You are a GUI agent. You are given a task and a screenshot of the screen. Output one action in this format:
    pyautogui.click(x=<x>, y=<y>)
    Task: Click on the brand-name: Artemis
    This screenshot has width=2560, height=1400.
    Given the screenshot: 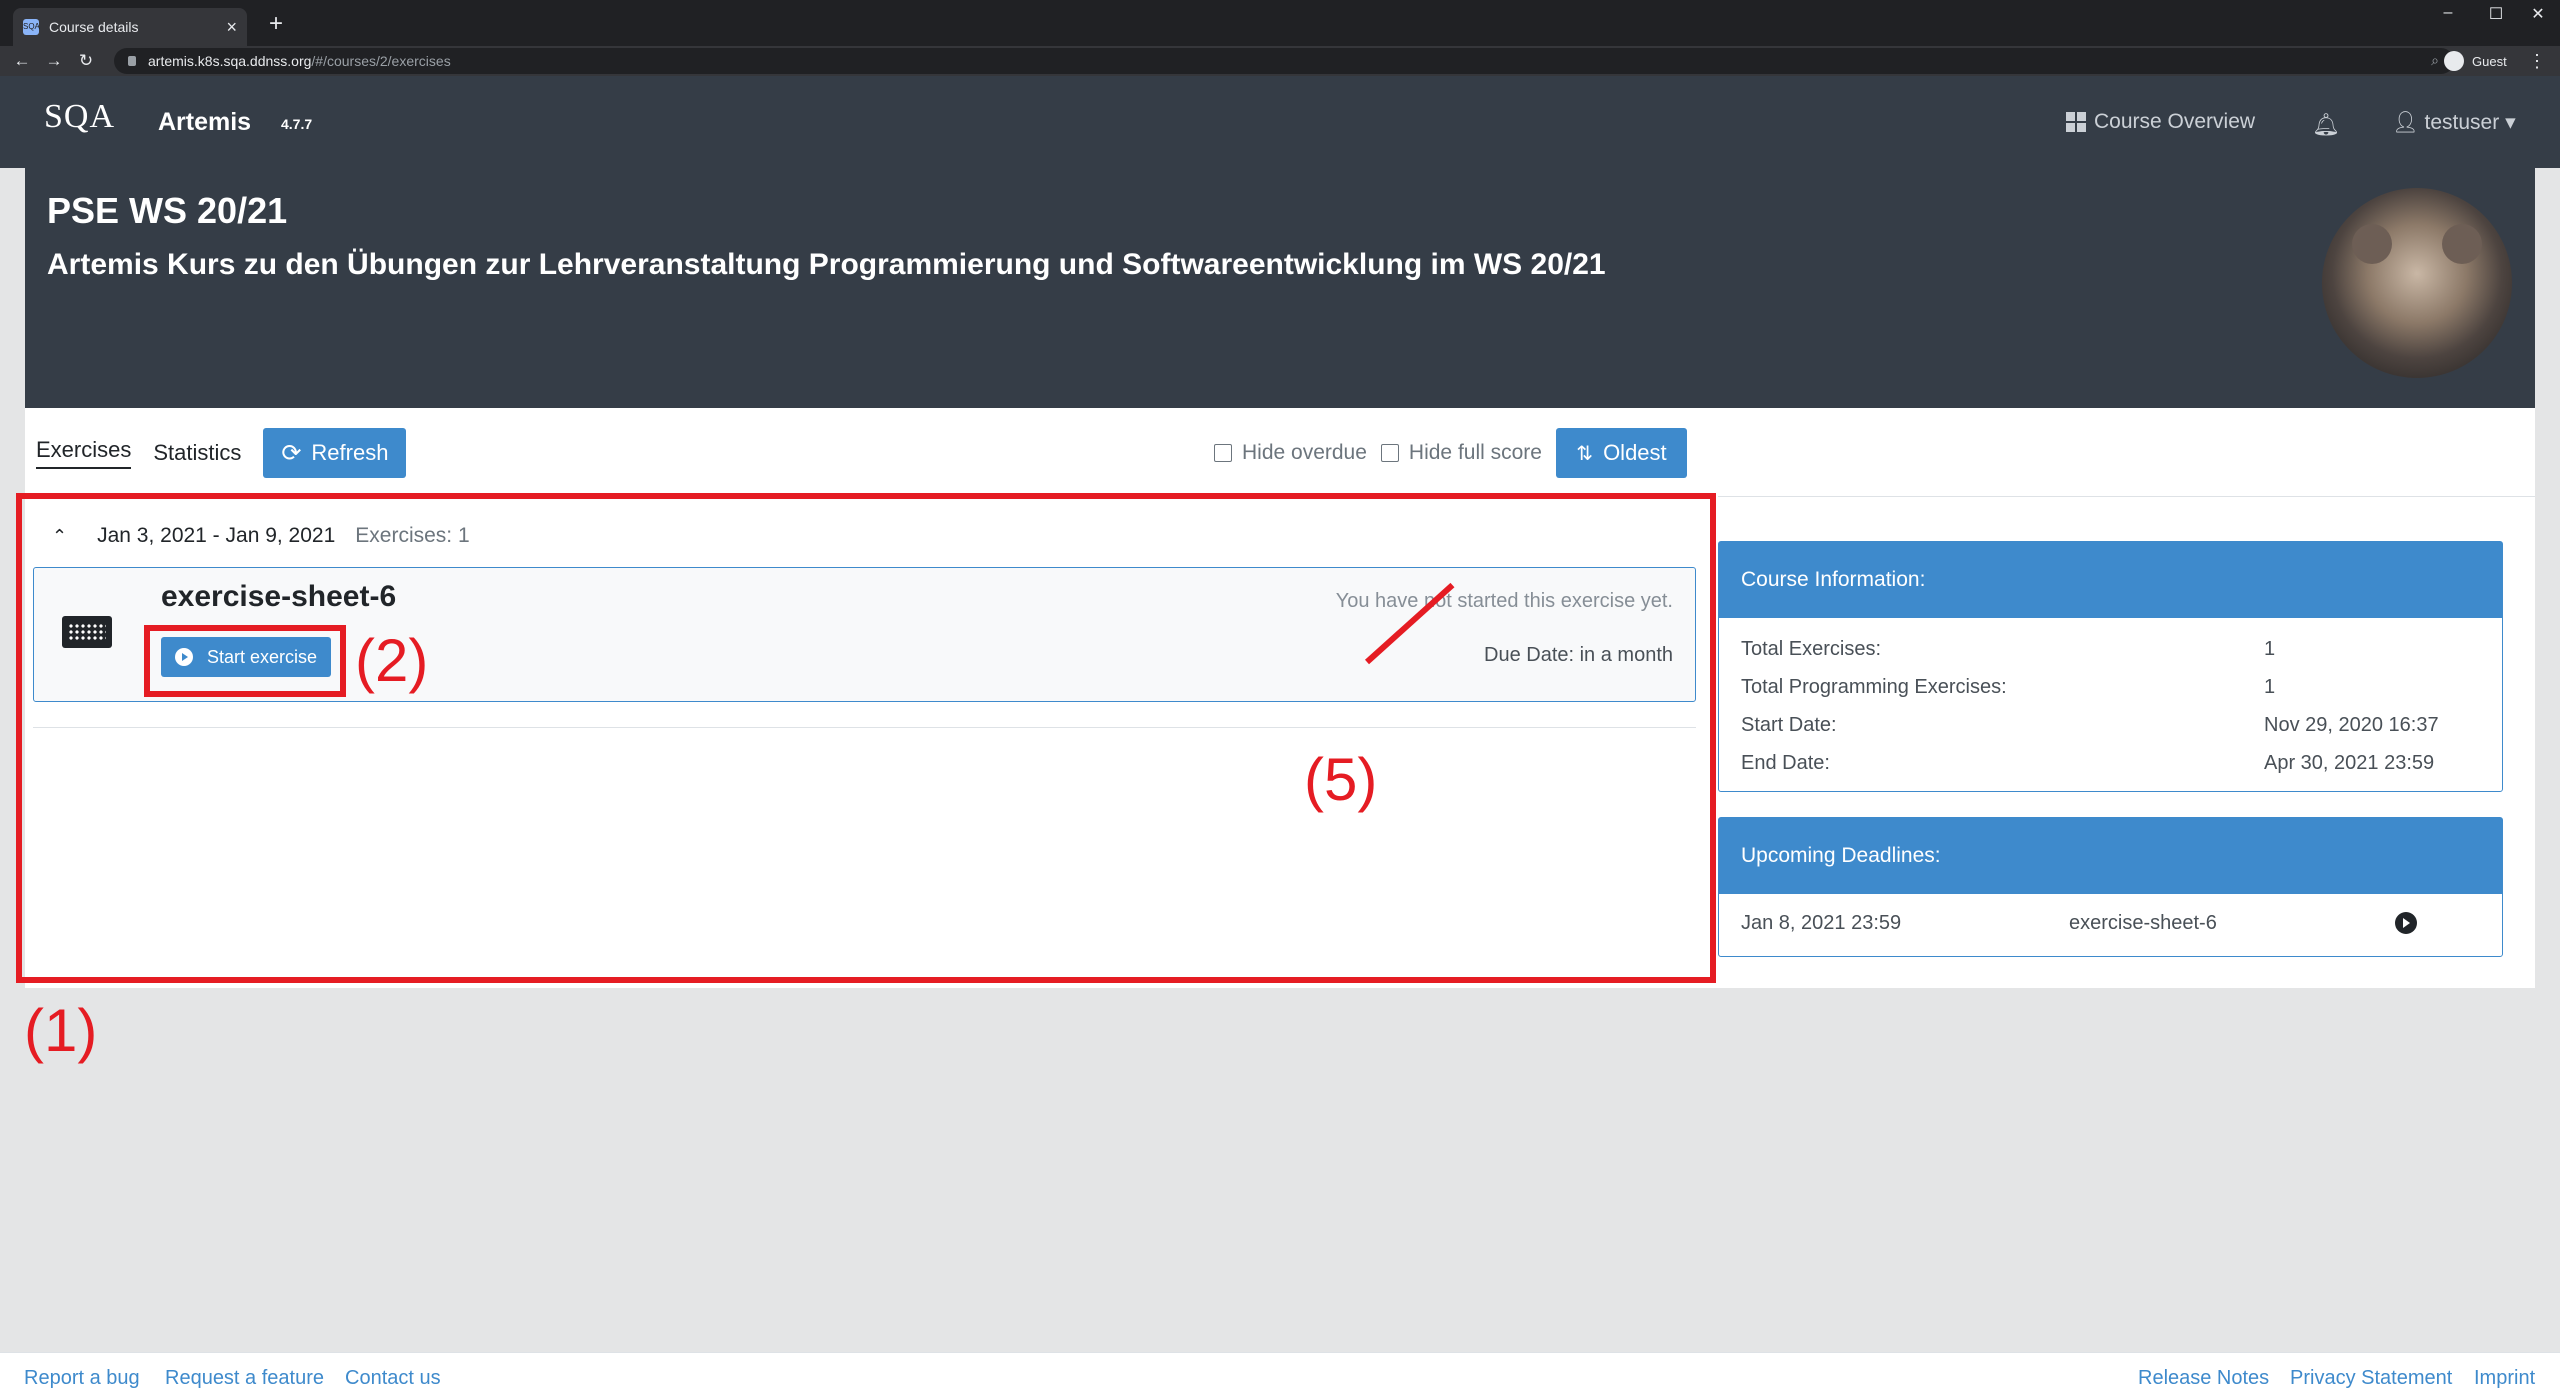 What is the action you would take?
    pyautogui.click(x=204, y=122)
    